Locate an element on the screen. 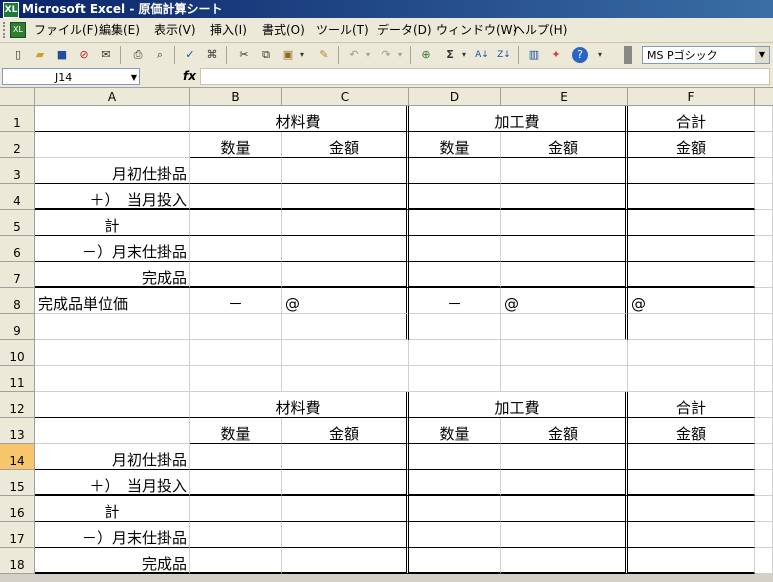  column-header-a: A is located at coordinates (112, 97).